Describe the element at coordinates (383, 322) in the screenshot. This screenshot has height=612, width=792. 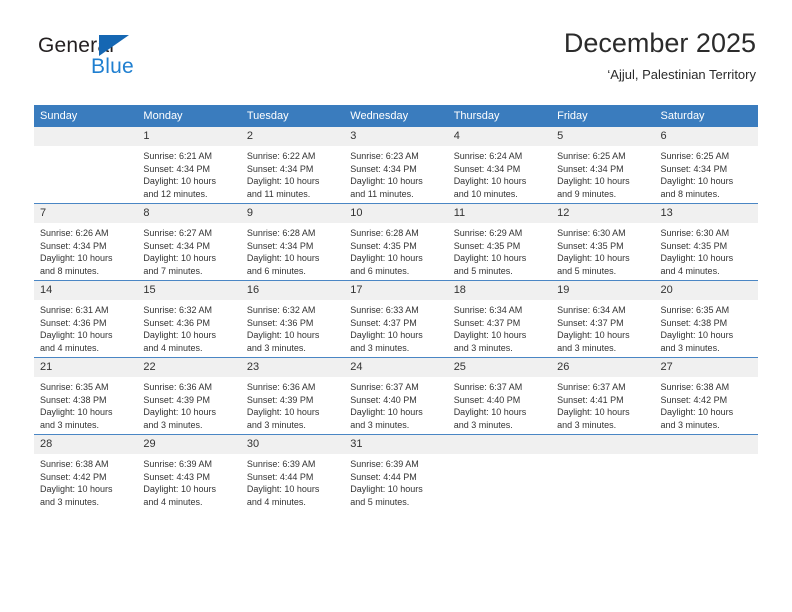
I see `day-info-line: Sunset: 4:37 PM` at that location.